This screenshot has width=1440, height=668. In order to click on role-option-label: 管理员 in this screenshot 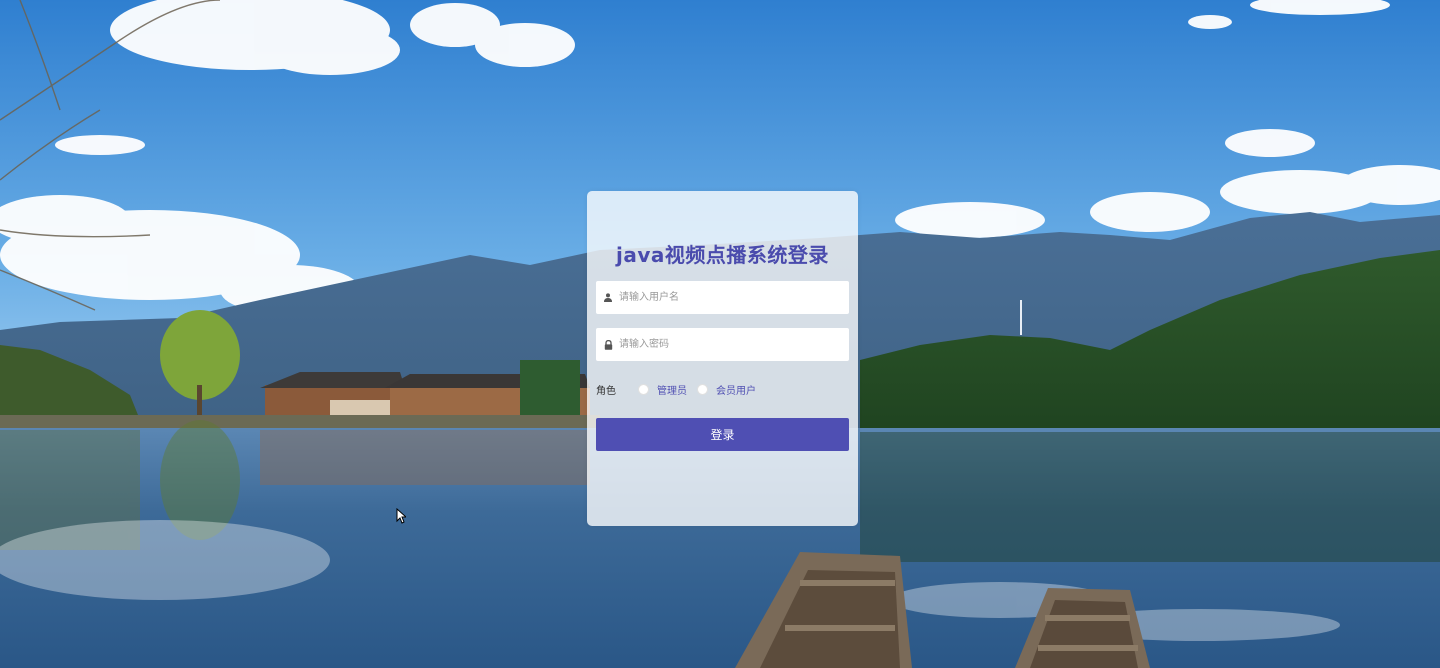, I will do `click(672, 391)`.